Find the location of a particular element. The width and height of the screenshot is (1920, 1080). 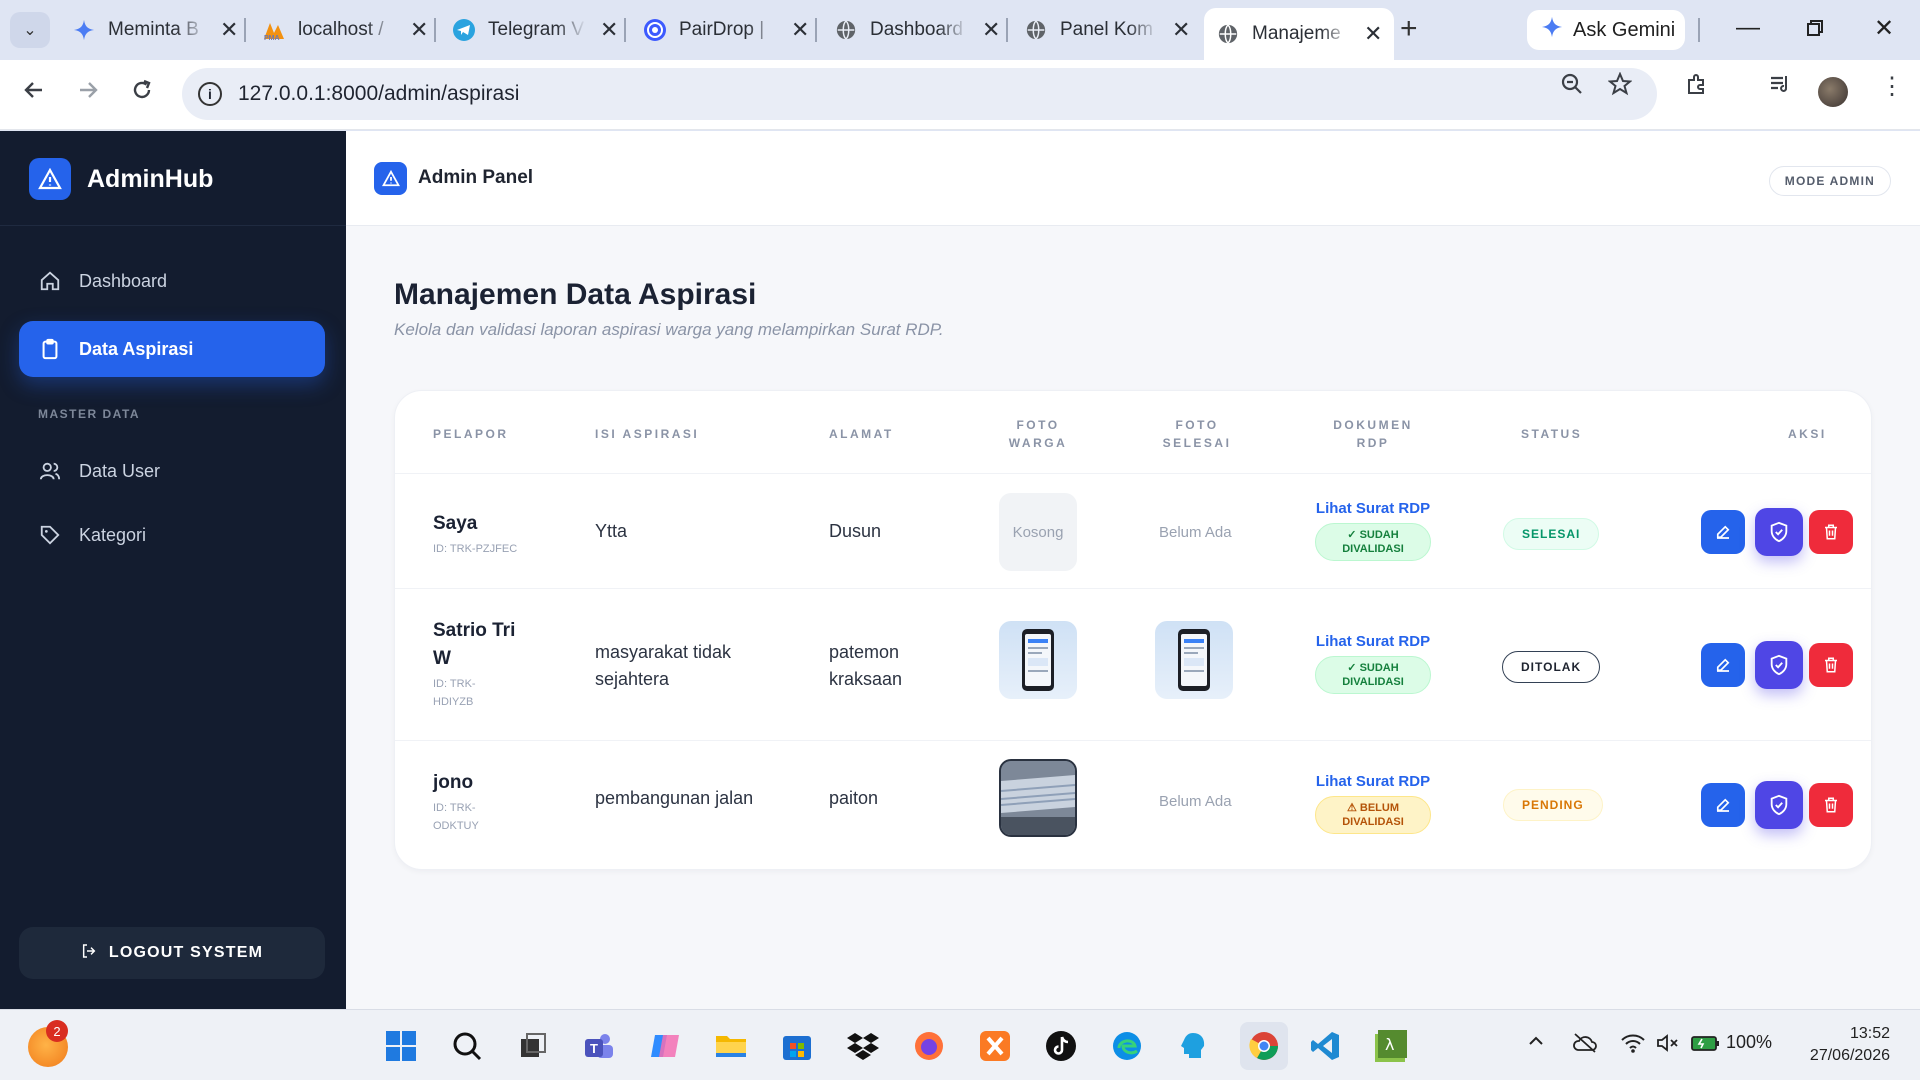

column-header-isi-aspirasi: ISI ASPIRASI is located at coordinates (647, 434).